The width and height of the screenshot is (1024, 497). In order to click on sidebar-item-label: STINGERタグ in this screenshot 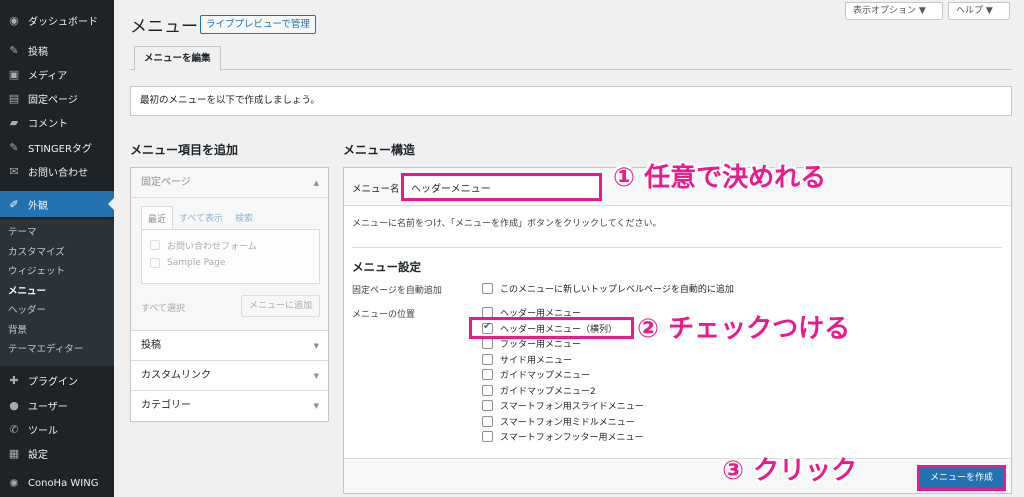, I will do `click(60, 149)`.